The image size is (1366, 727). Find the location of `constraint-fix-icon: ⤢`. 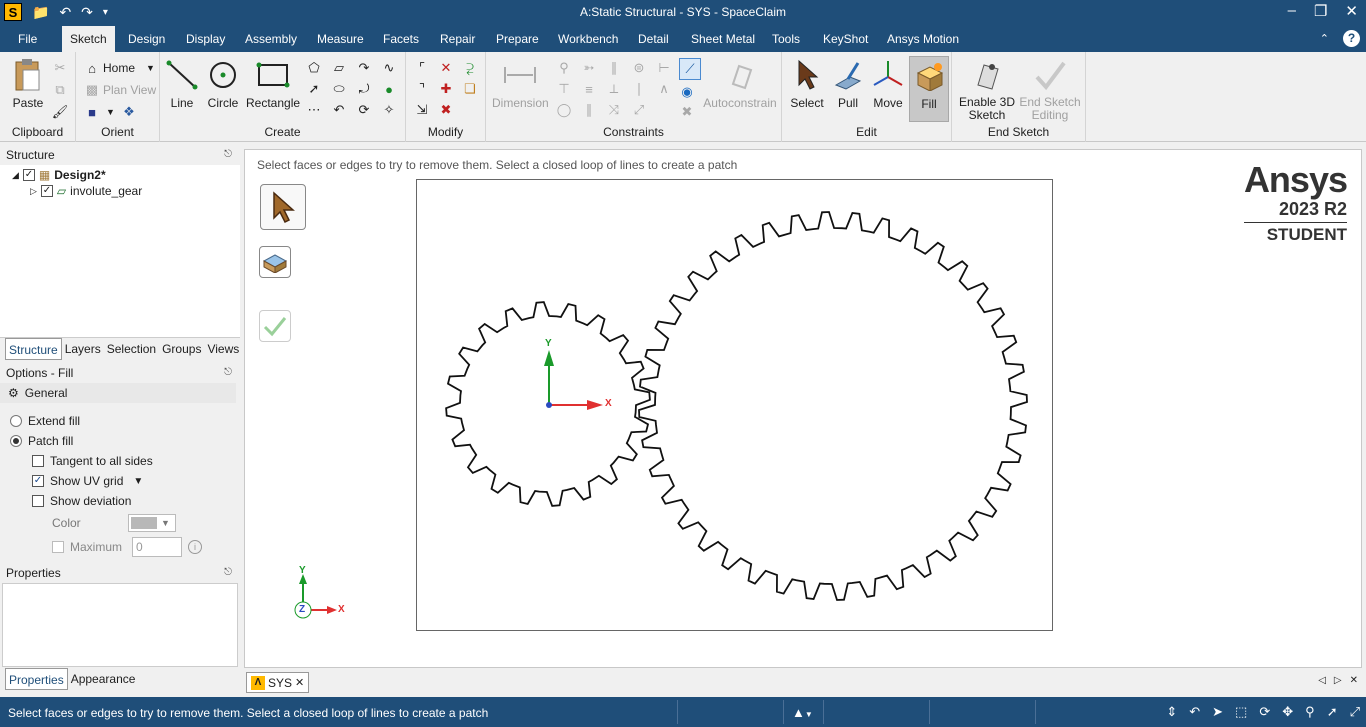

constraint-fix-icon: ⤢ is located at coordinates (639, 110).